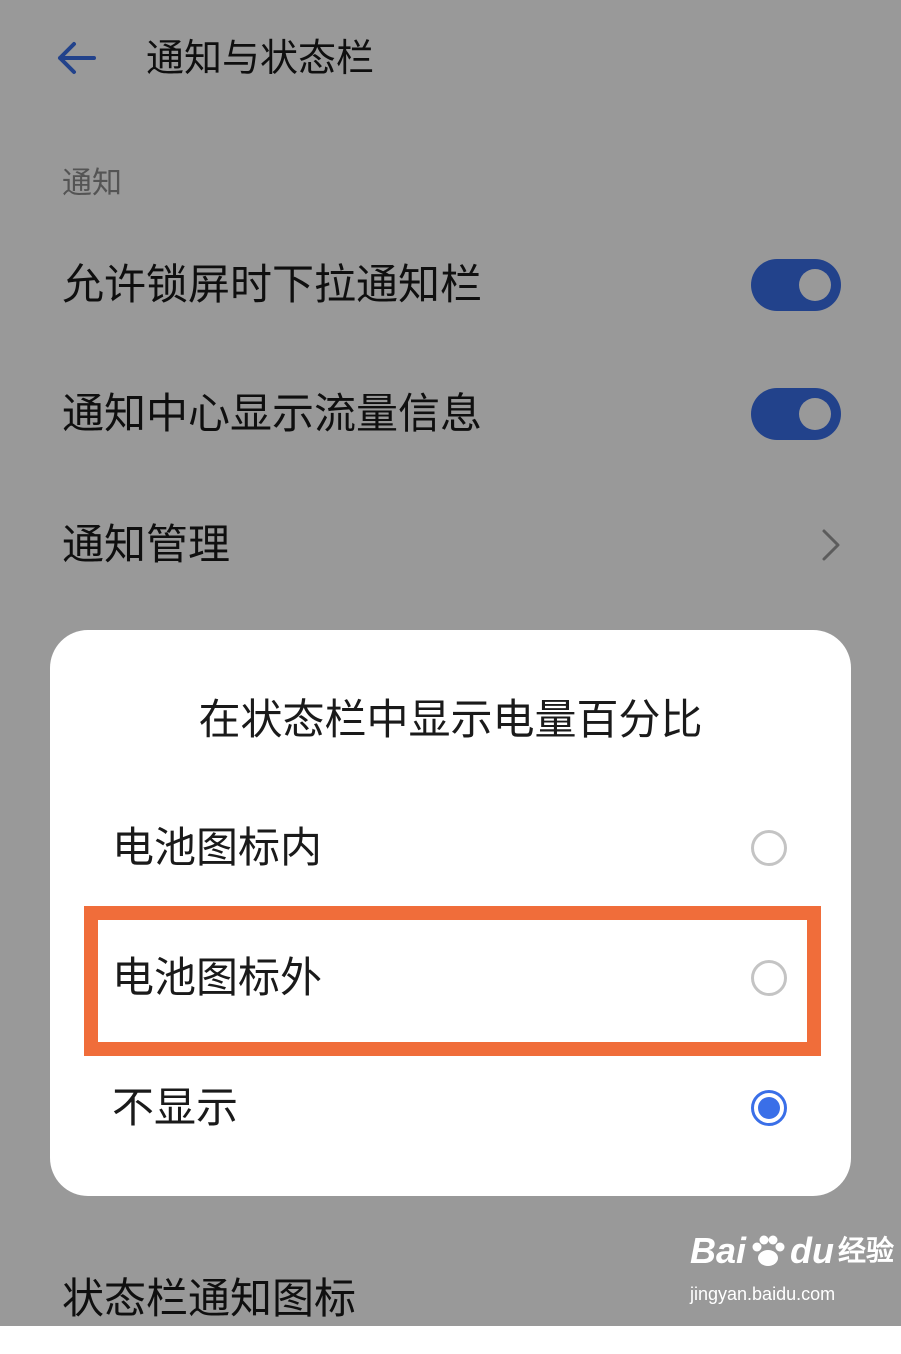 The width and height of the screenshot is (901, 1354). I want to click on baidu-jingyan-watermark: Bai du 经验 jingyan.baidu.com, so click(792, 1269).